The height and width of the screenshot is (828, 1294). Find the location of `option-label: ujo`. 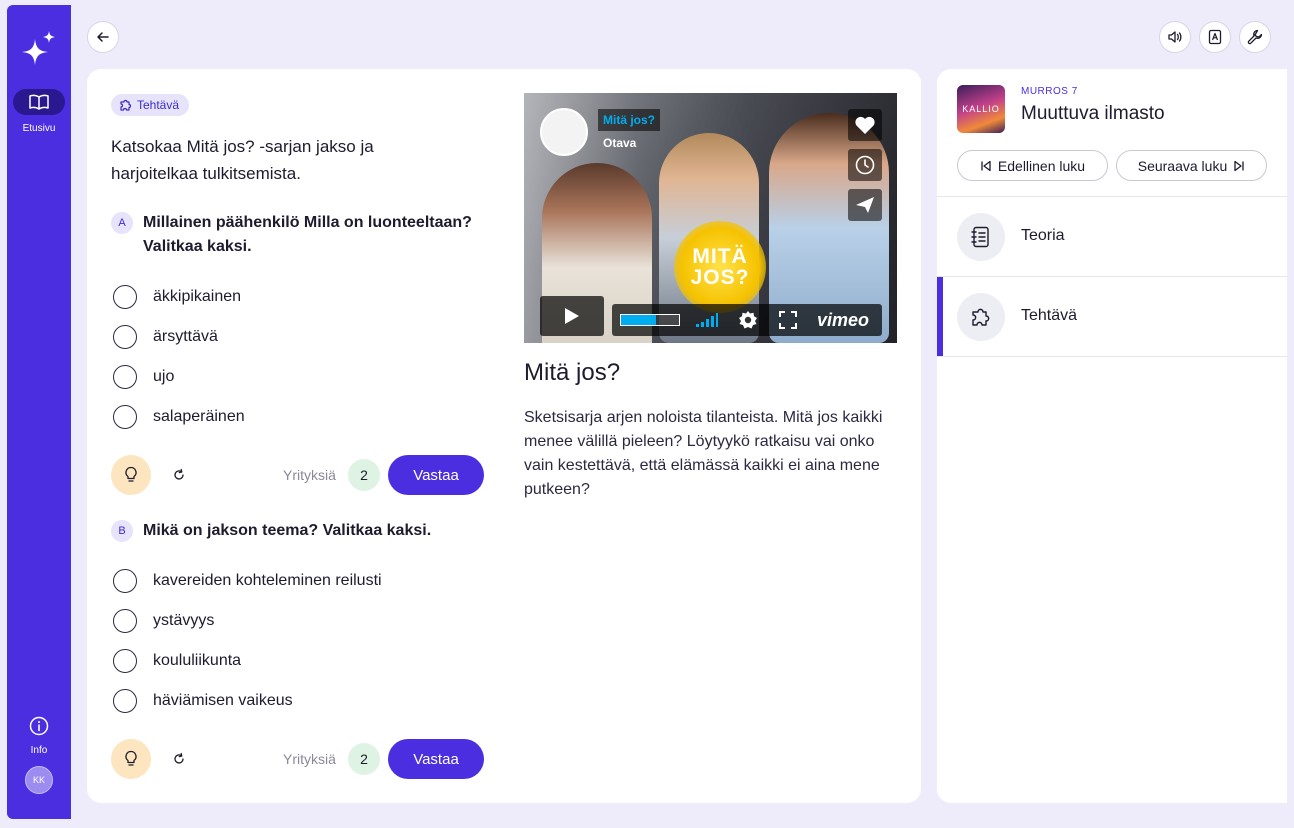

option-label: ujo is located at coordinates (164, 376).